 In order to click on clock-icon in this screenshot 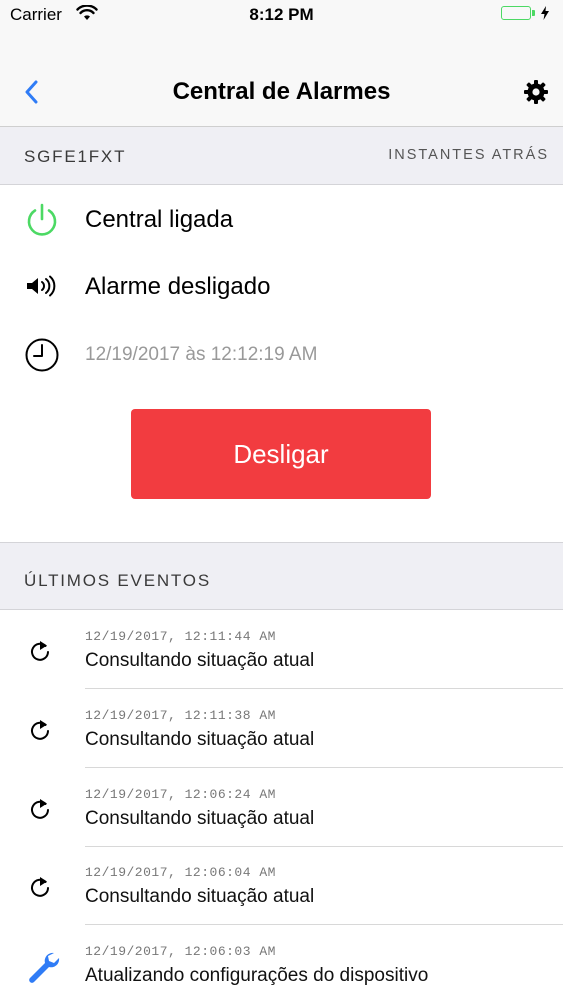, I will do `click(42, 357)`.